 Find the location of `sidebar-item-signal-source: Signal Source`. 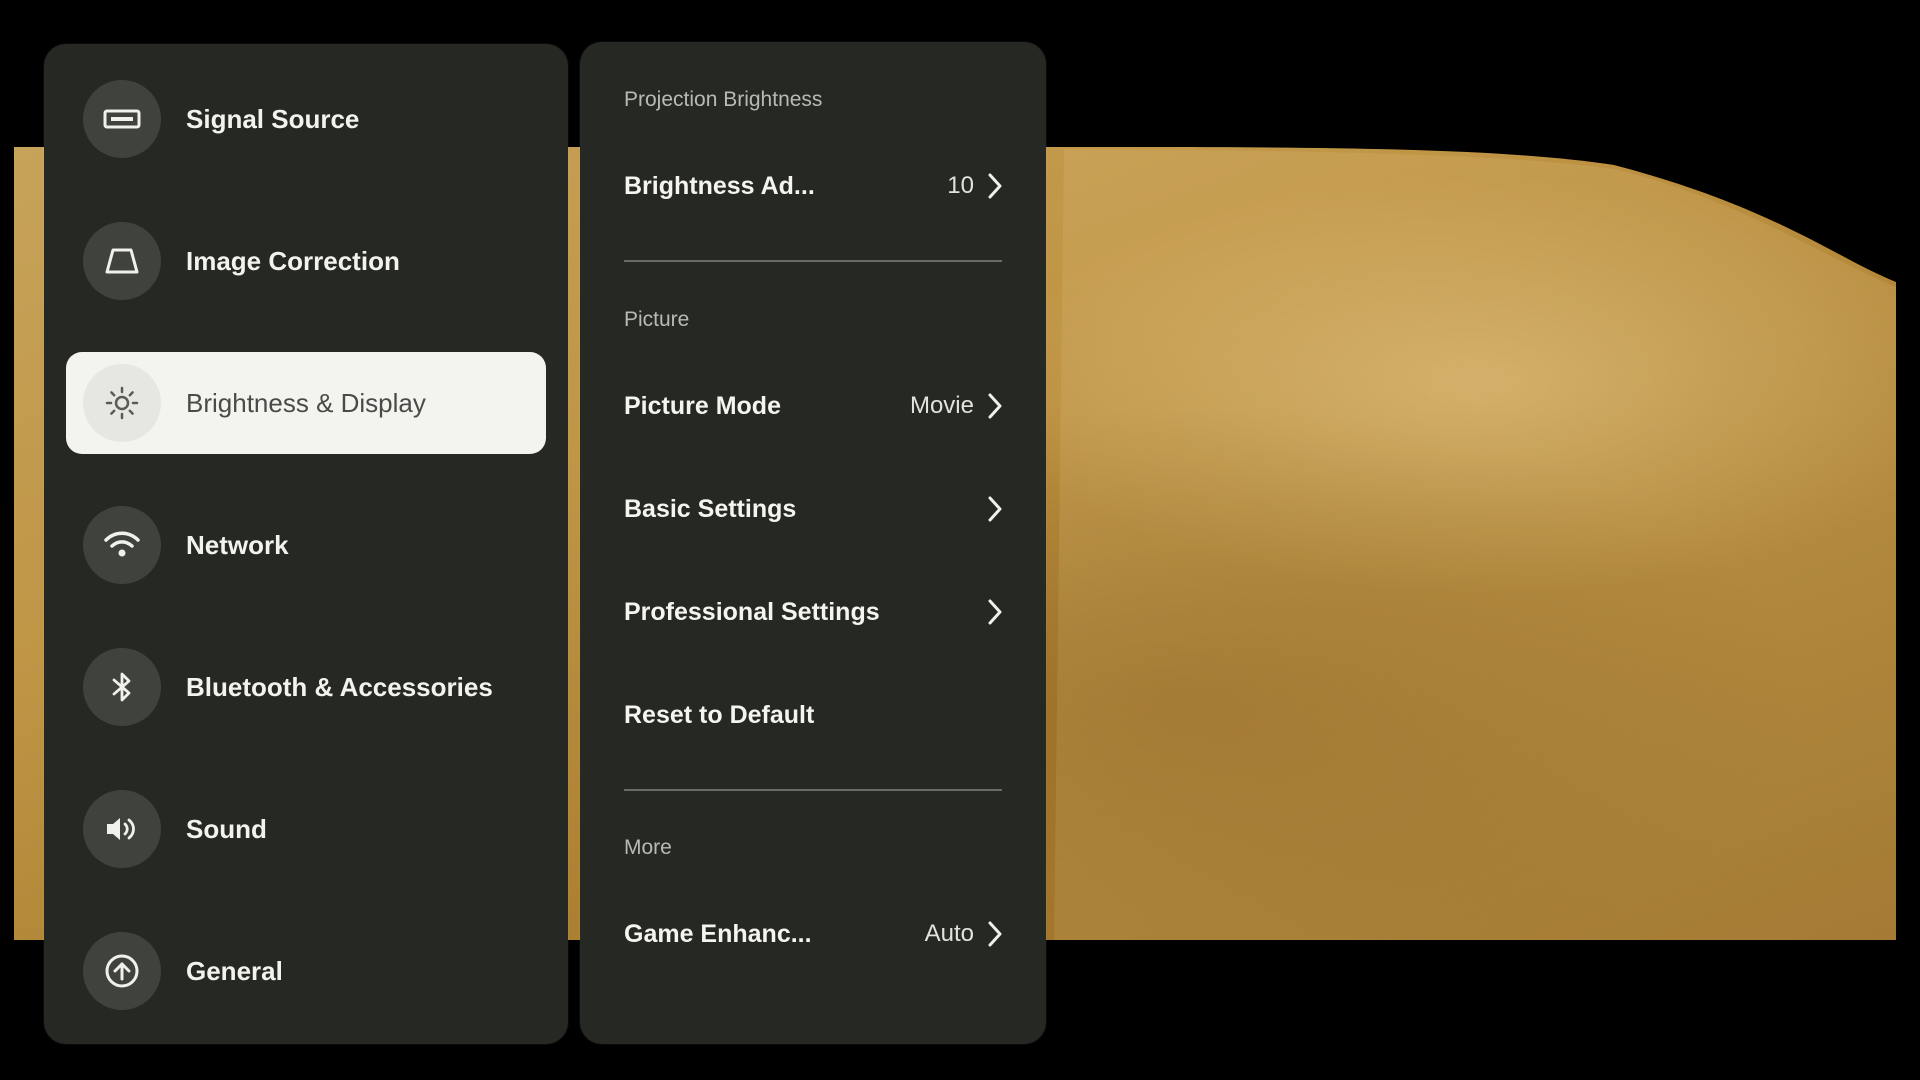

sidebar-item-signal-source: Signal Source is located at coordinates (306, 119).